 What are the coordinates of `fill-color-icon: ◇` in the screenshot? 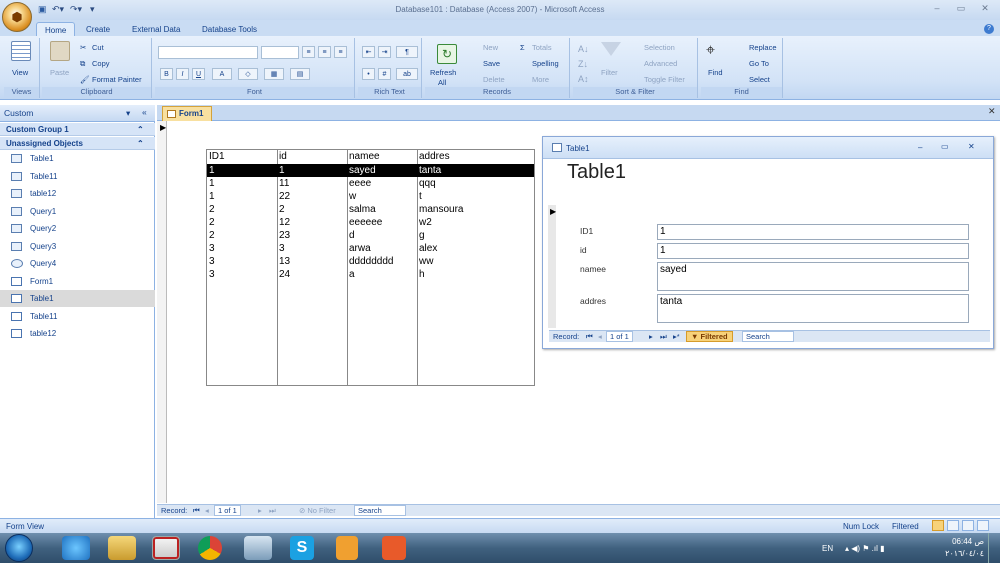 It's located at (248, 74).